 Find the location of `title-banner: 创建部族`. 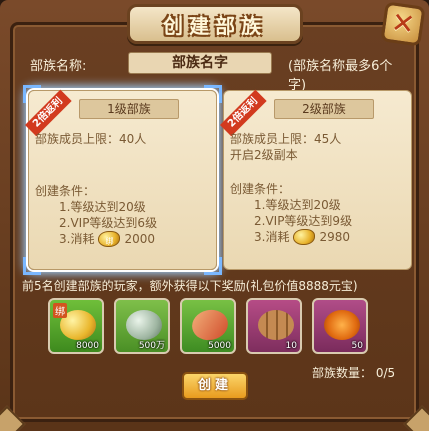

title-banner: 创建部族 is located at coordinates (215, 24).